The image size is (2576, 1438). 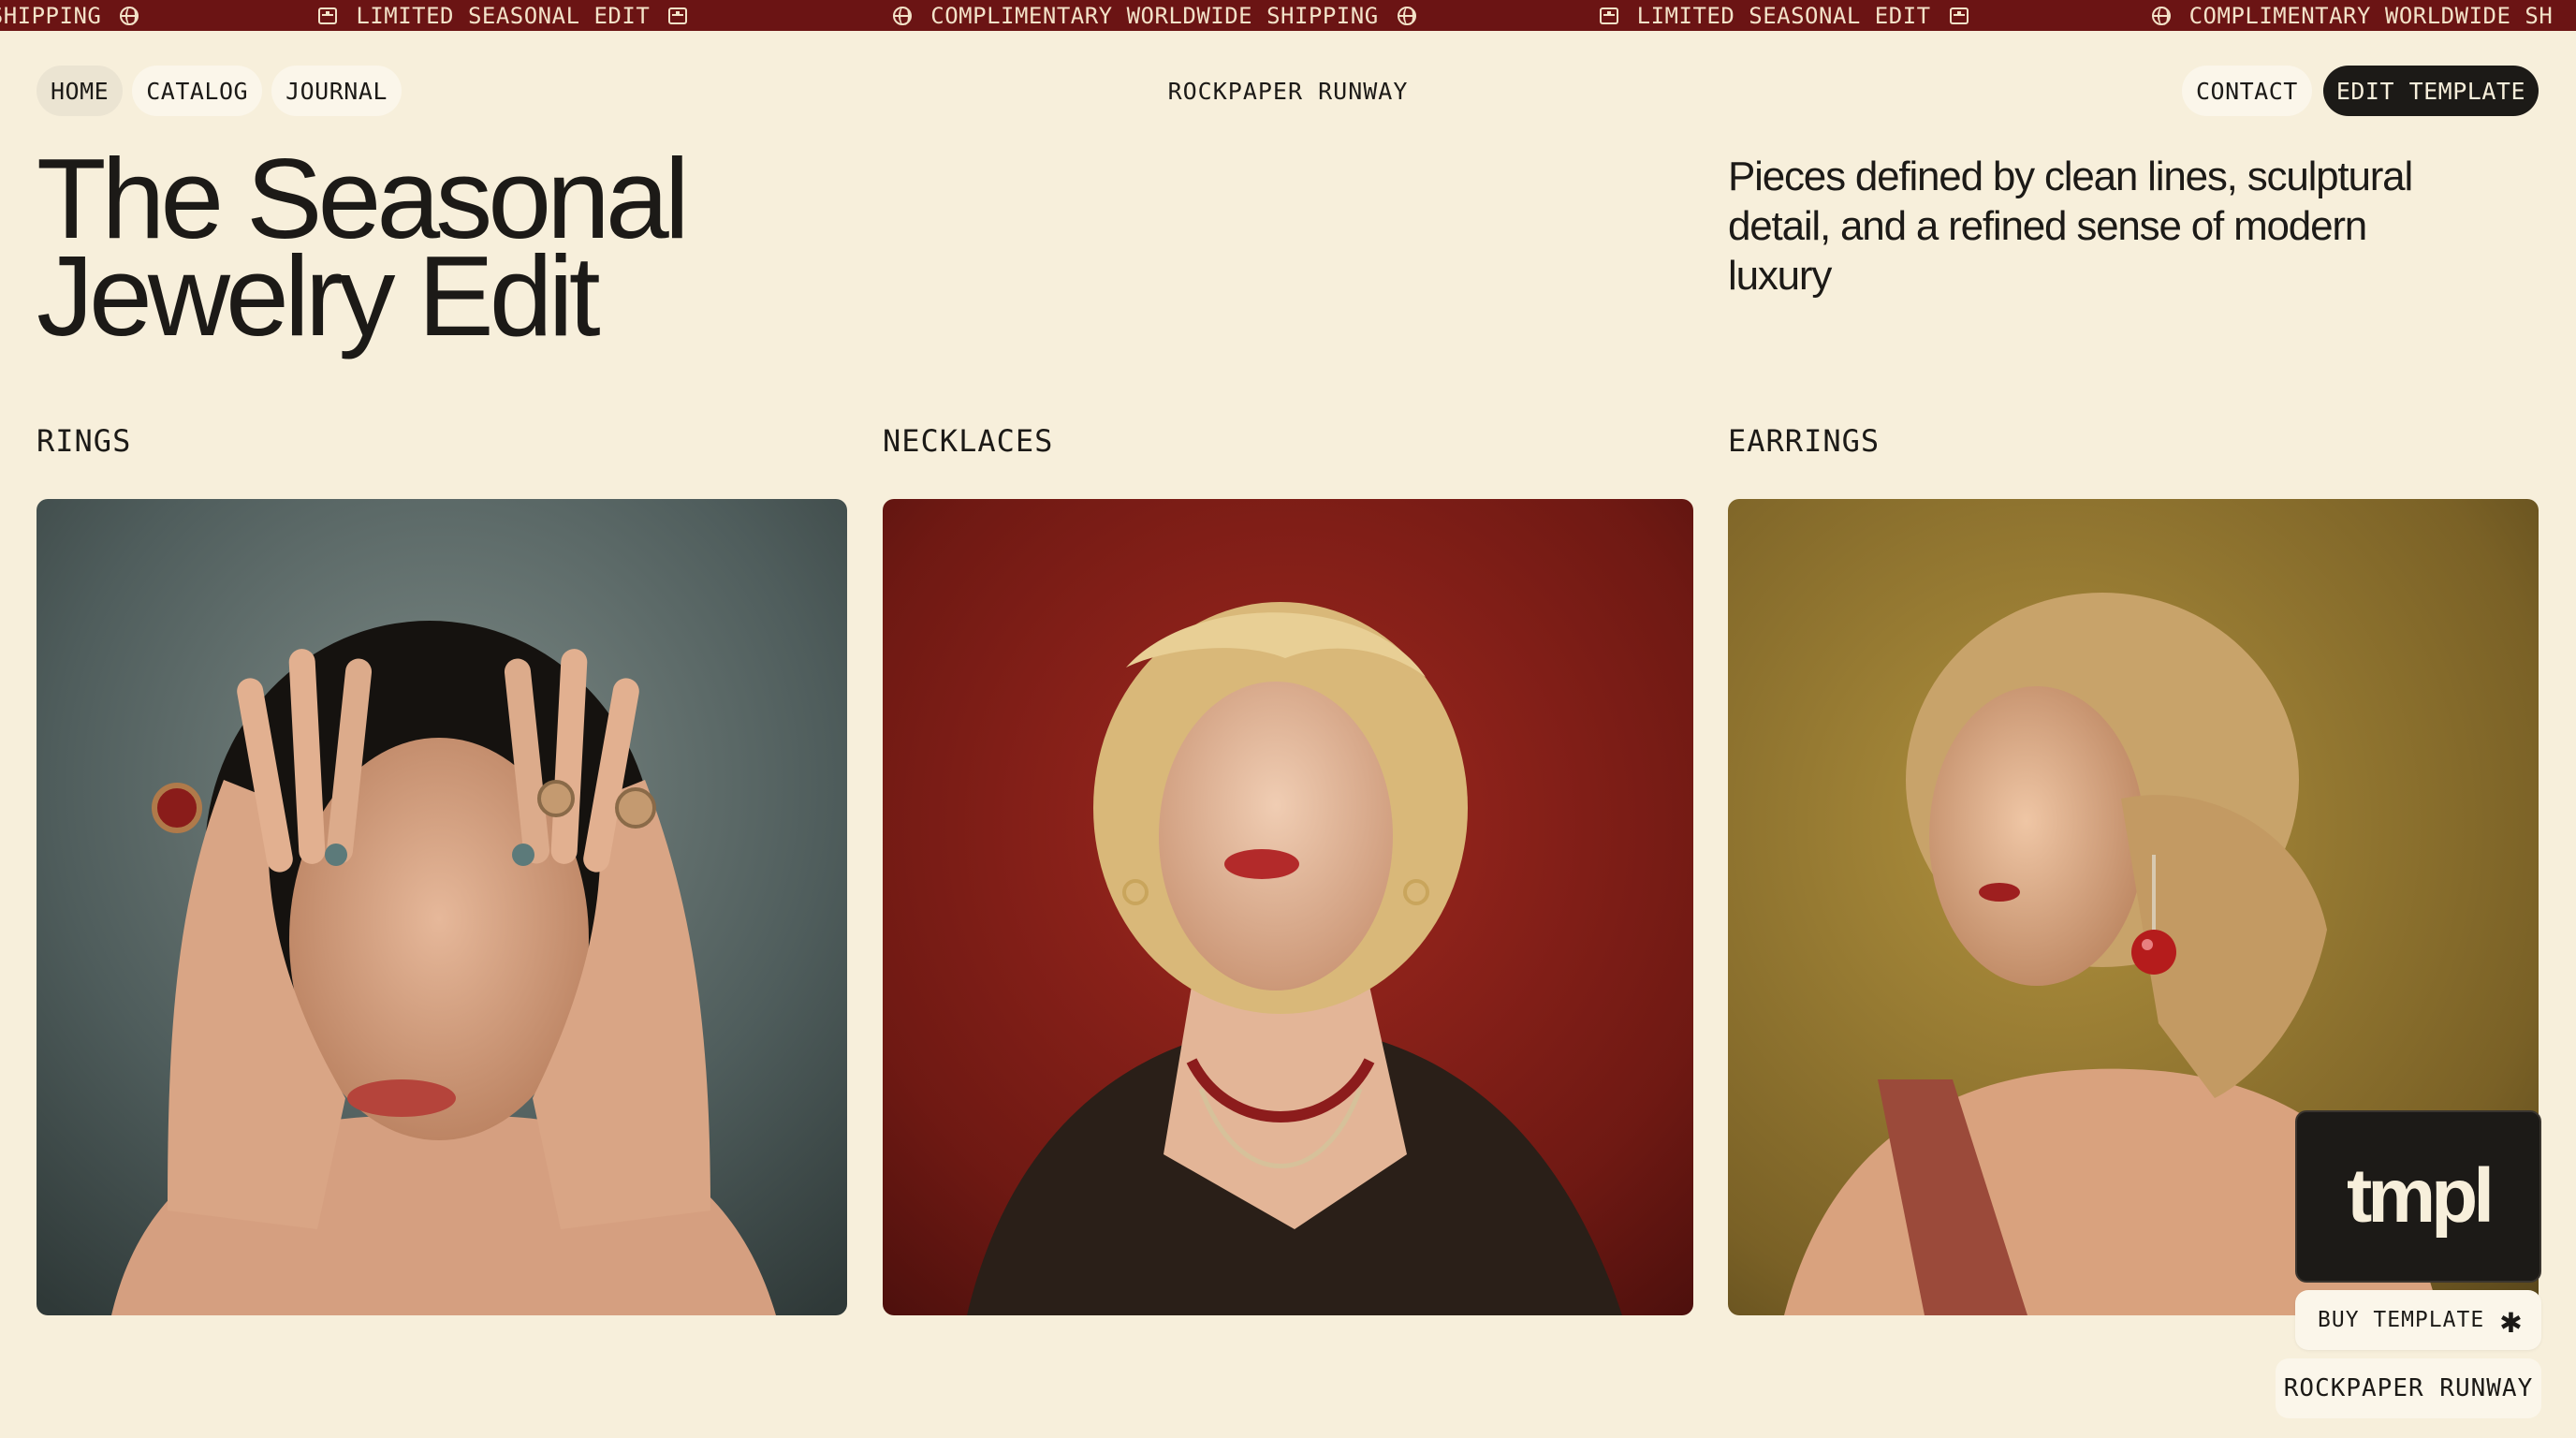 I want to click on page-title: The Seasonal Jewelry Edit, so click(x=458, y=250).